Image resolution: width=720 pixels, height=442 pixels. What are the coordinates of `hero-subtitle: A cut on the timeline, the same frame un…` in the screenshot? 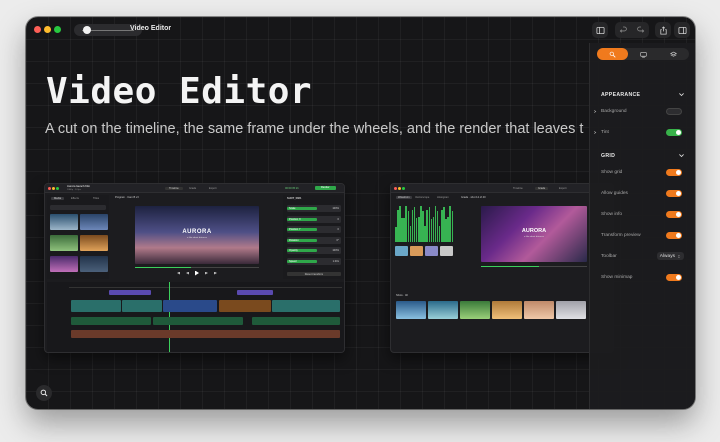 It's located at (314, 129).